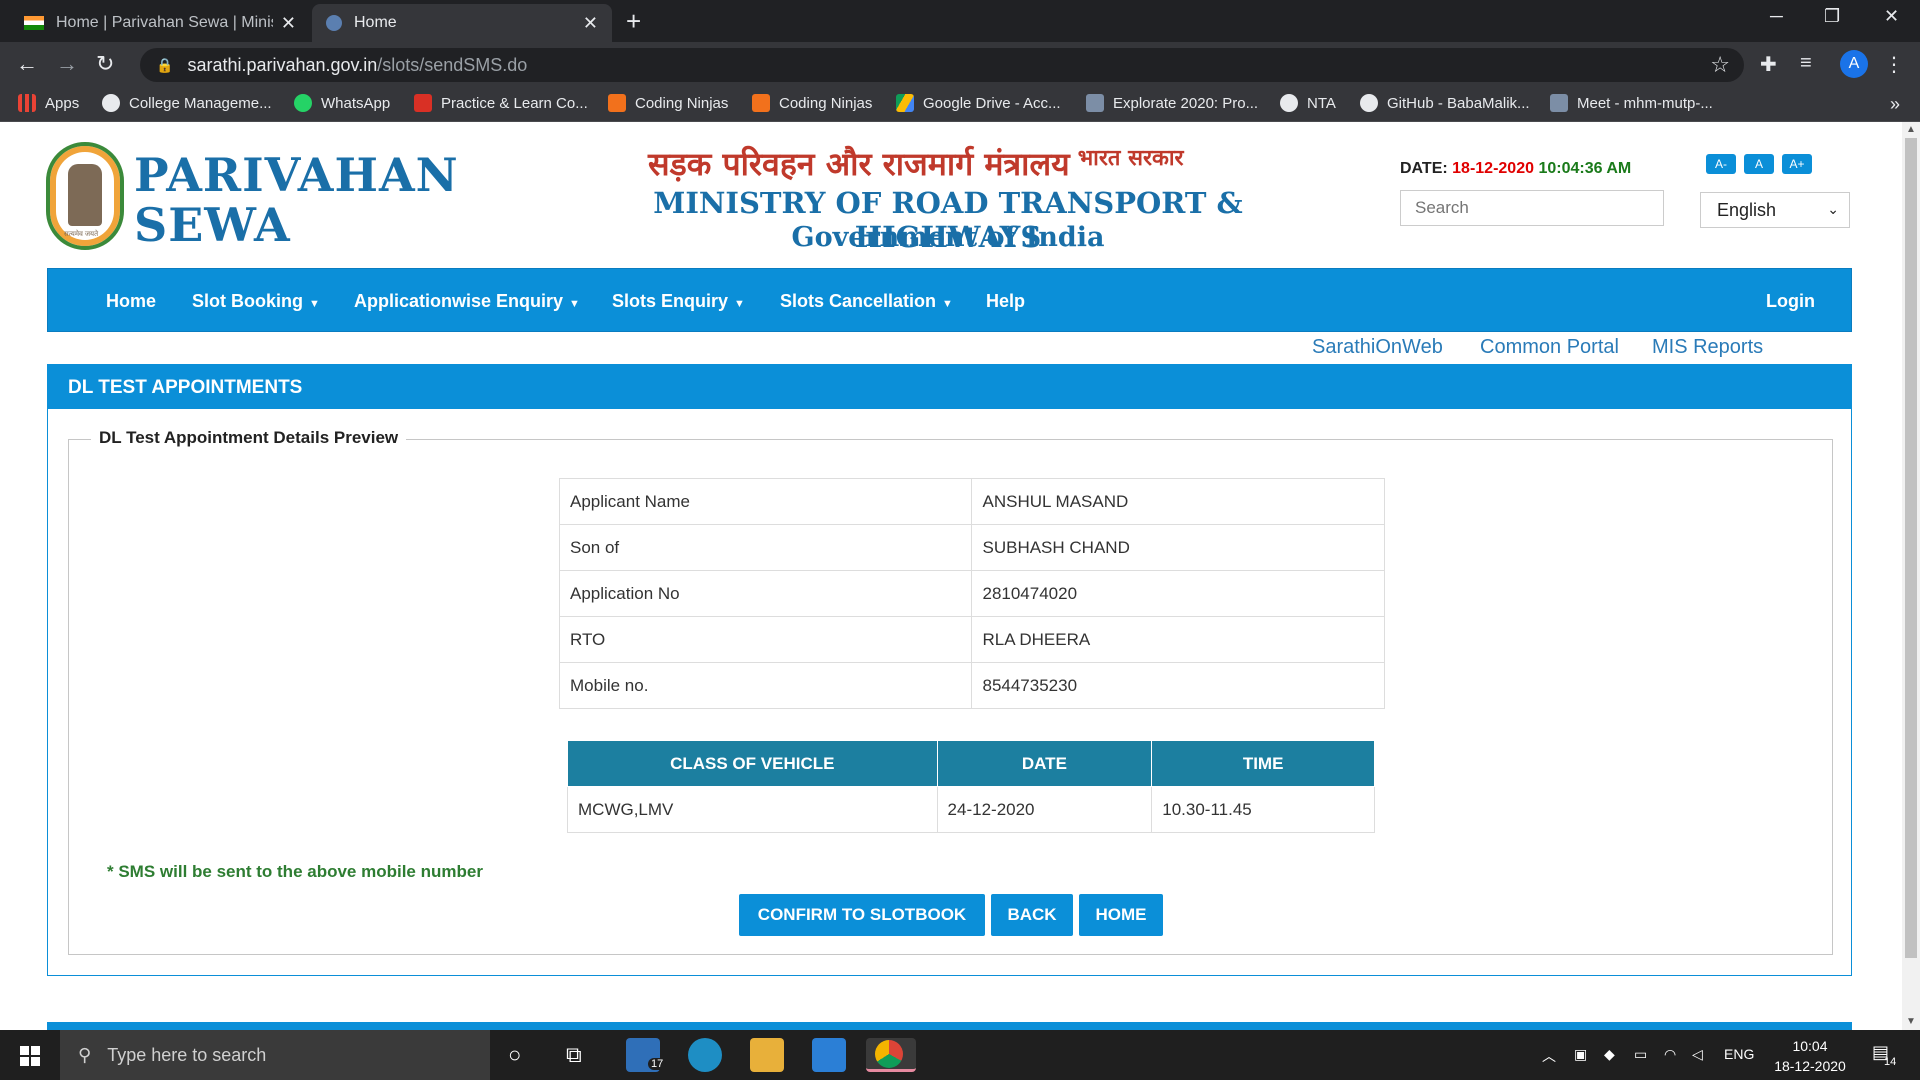 The width and height of the screenshot is (1920, 1080). What do you see at coordinates (1308, 103) in the screenshot?
I see `bookmark-nta: NTA` at bounding box center [1308, 103].